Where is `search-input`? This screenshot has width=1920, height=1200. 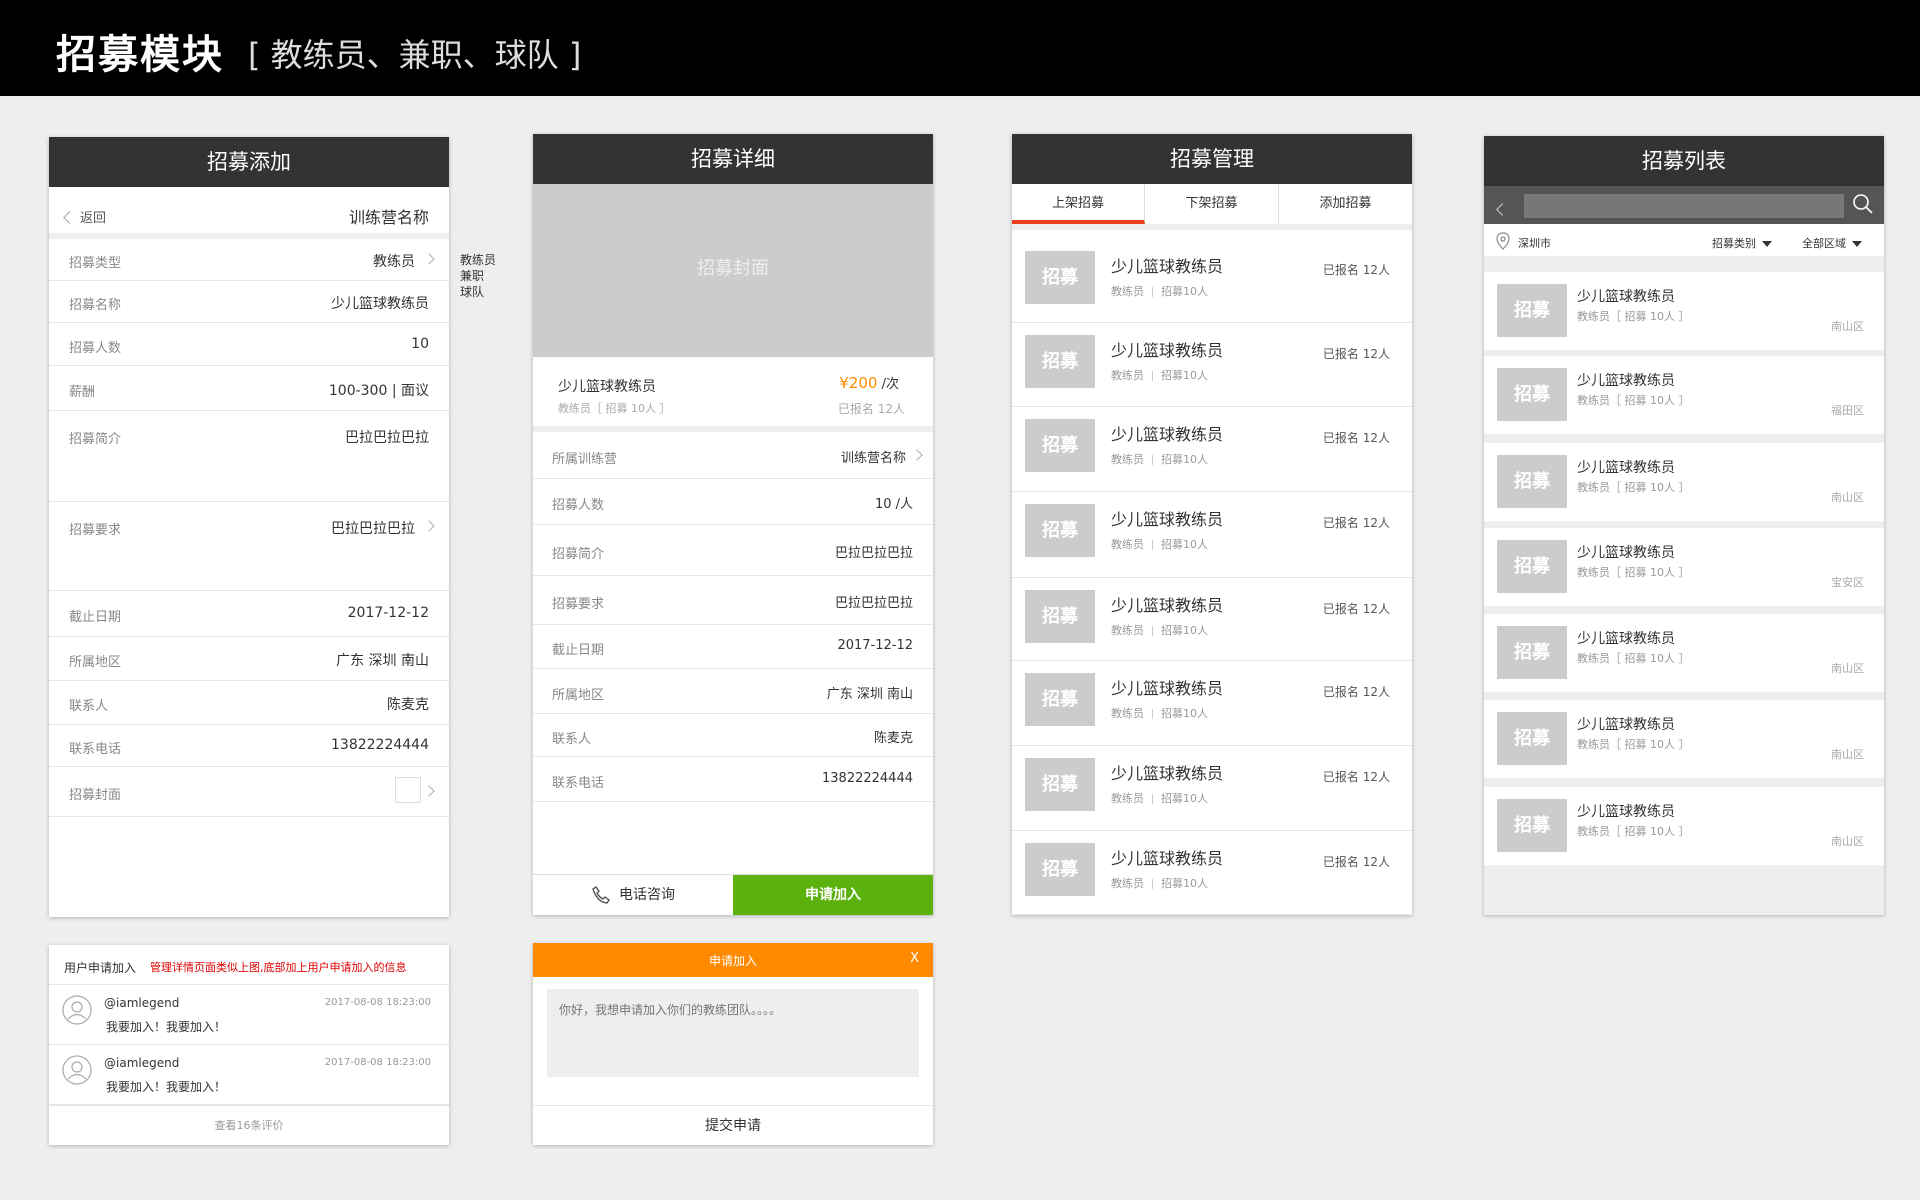
search-input is located at coordinates (1684, 206).